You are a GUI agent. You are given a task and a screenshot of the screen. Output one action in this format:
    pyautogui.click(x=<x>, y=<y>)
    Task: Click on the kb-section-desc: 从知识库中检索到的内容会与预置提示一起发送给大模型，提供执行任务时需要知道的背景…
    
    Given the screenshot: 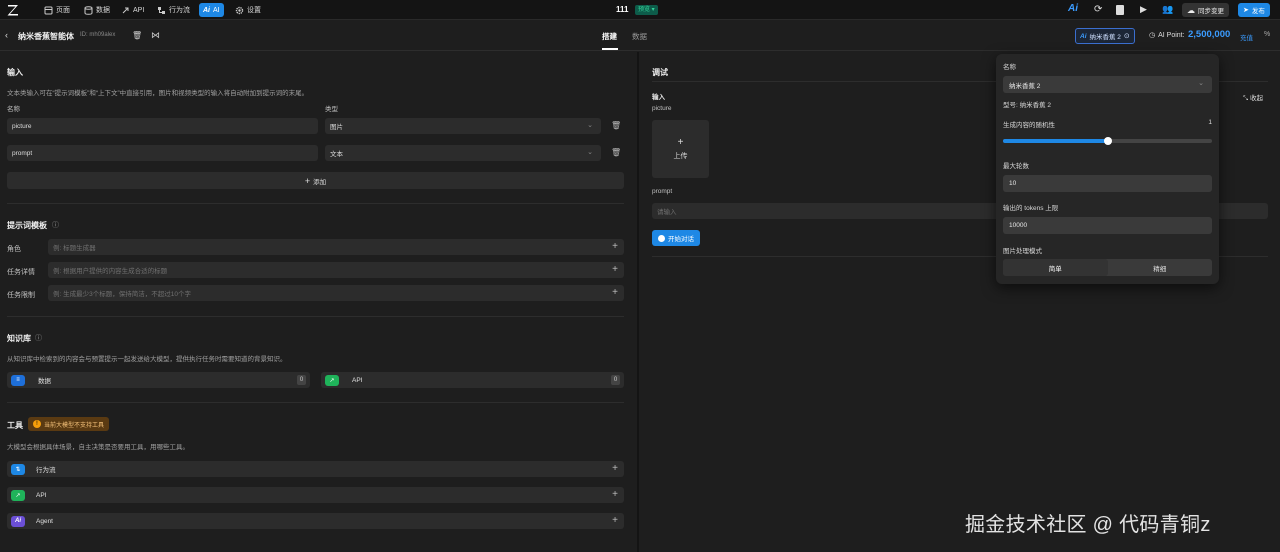 What is the action you would take?
    pyautogui.click(x=147, y=359)
    